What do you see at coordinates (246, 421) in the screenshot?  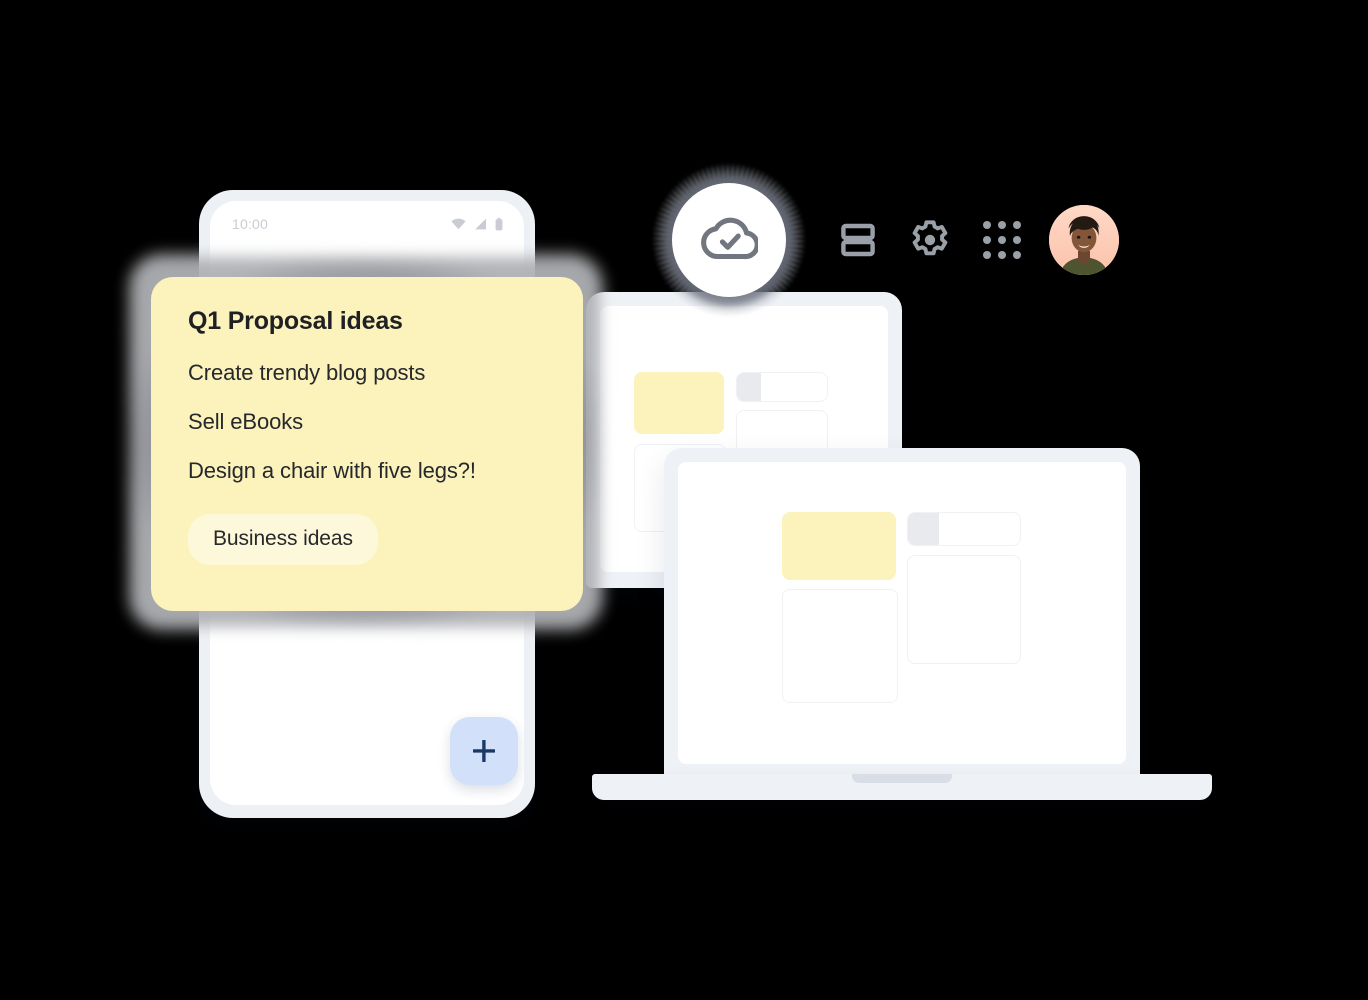 I see `note-line: Sell eBooks` at bounding box center [246, 421].